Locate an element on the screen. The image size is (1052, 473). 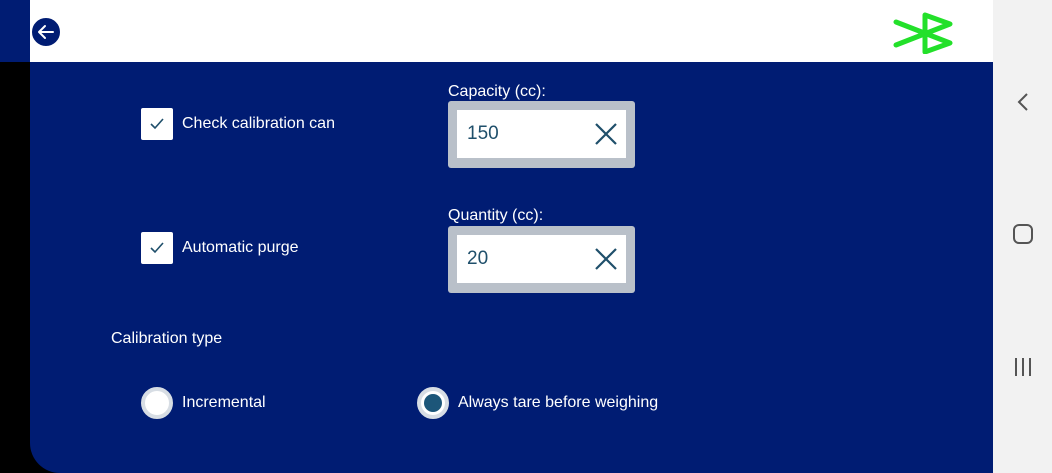
automatic-purge-checkbox is located at coordinates (157, 248).